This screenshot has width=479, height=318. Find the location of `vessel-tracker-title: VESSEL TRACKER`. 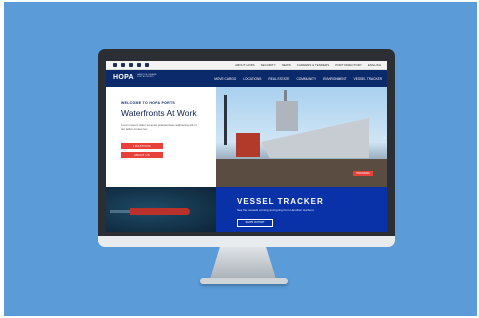

vessel-tracker-title: VESSEL TRACKER is located at coordinates (280, 201).